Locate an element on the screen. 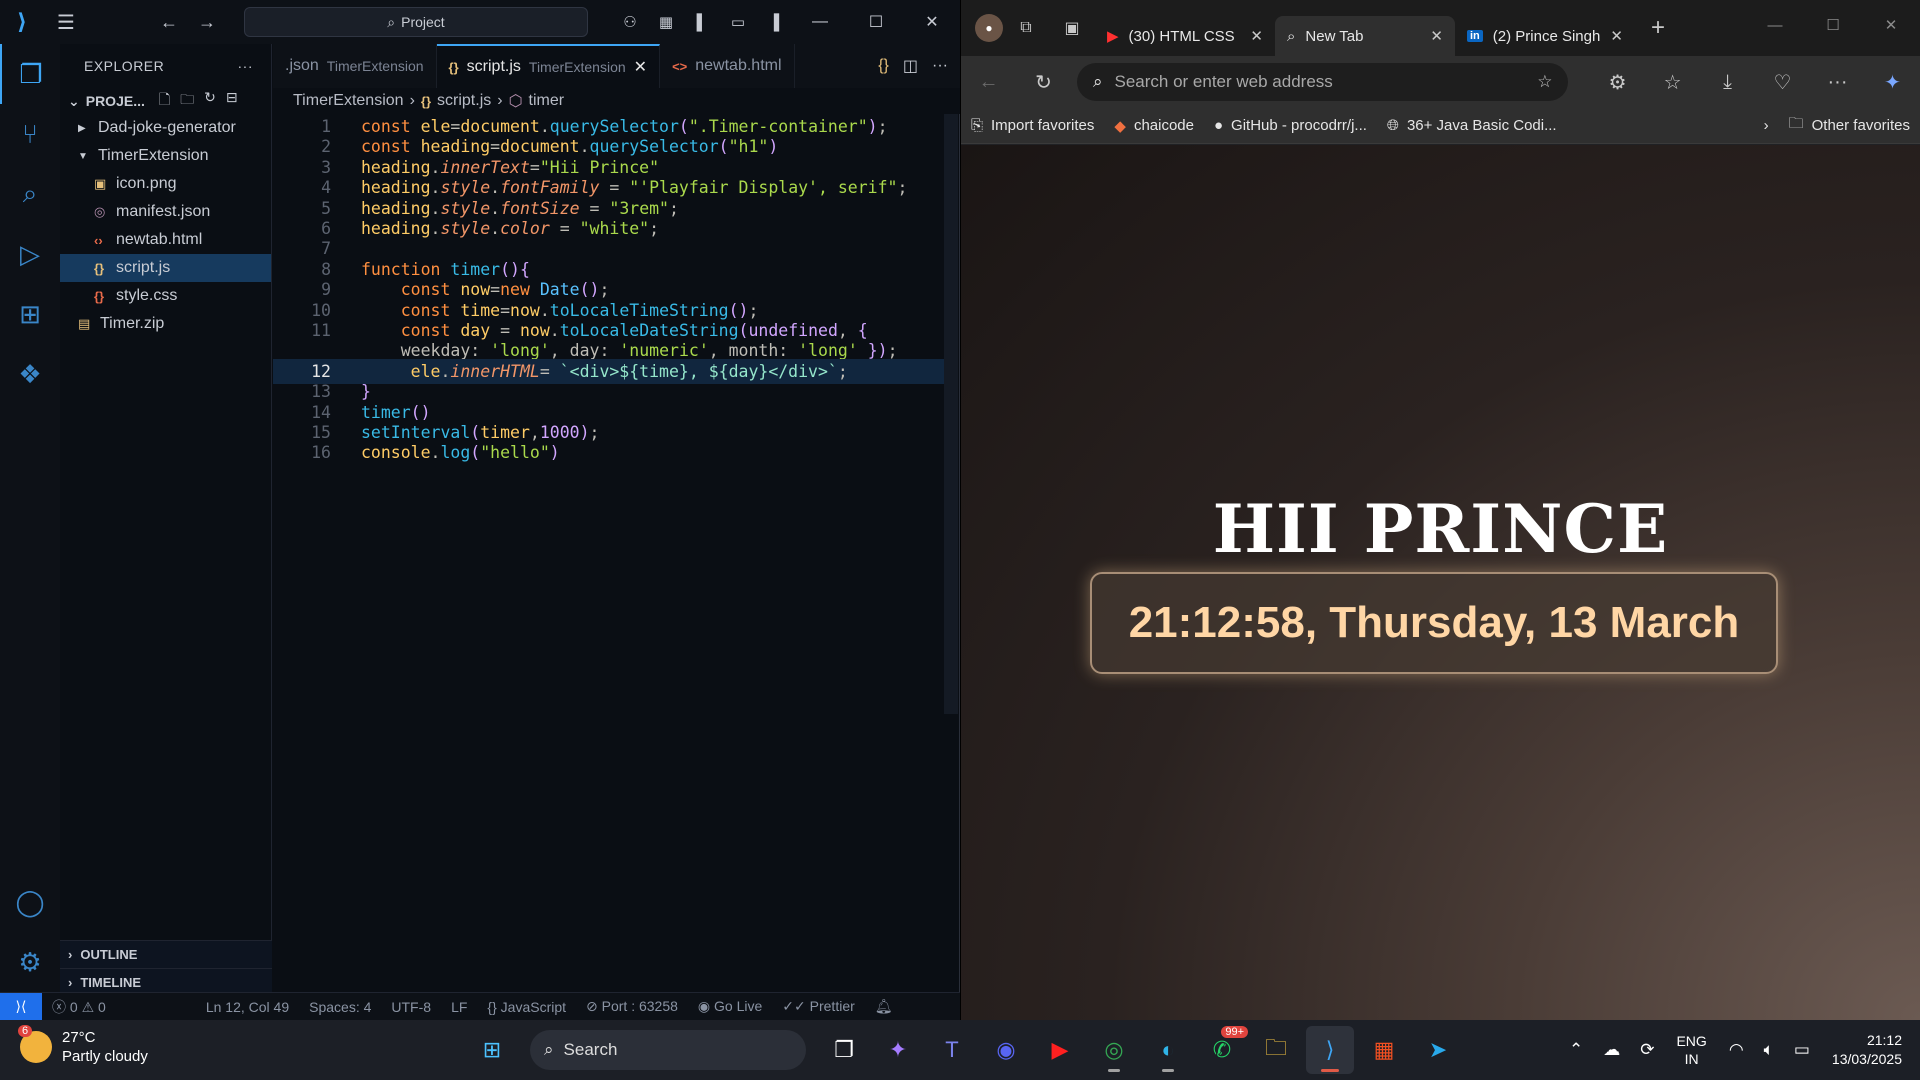  forward-arrow-icon: → is located at coordinates (207, 22).